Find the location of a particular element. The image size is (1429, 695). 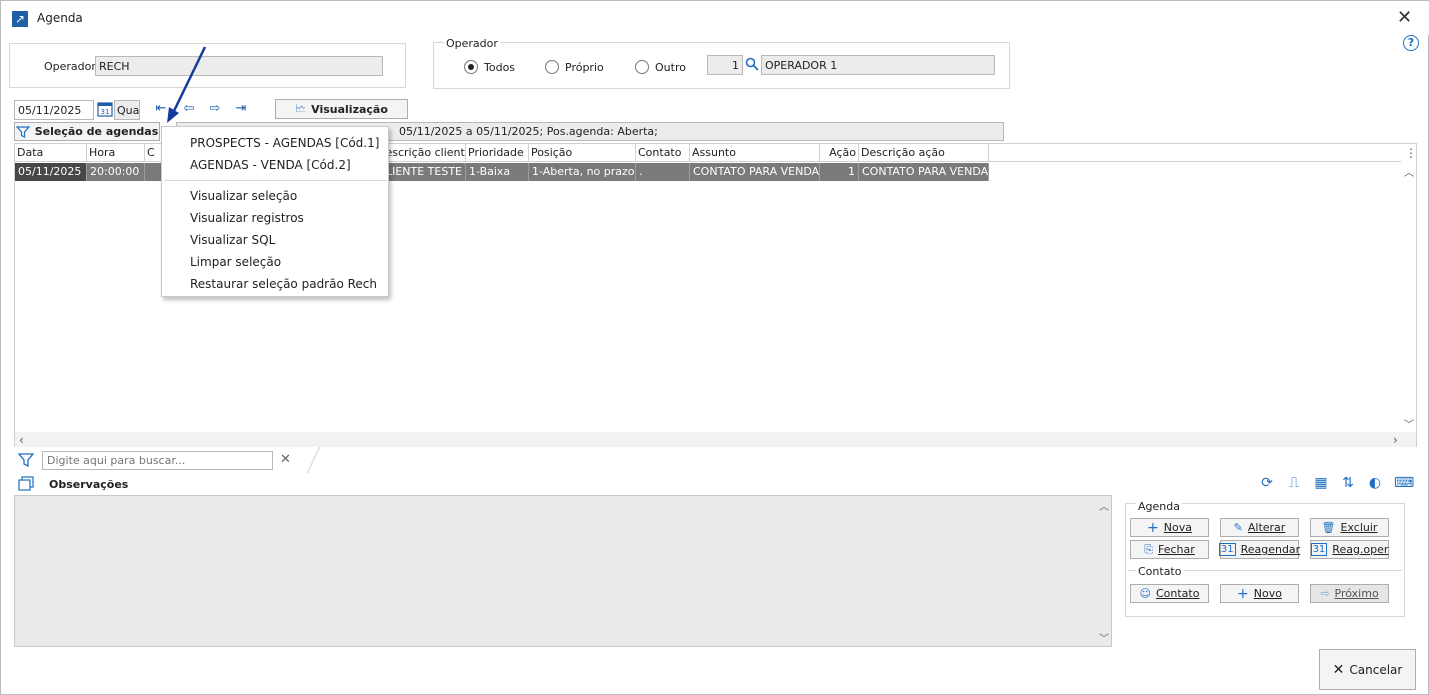

filter-row: ✕ is located at coordinates (167, 460).